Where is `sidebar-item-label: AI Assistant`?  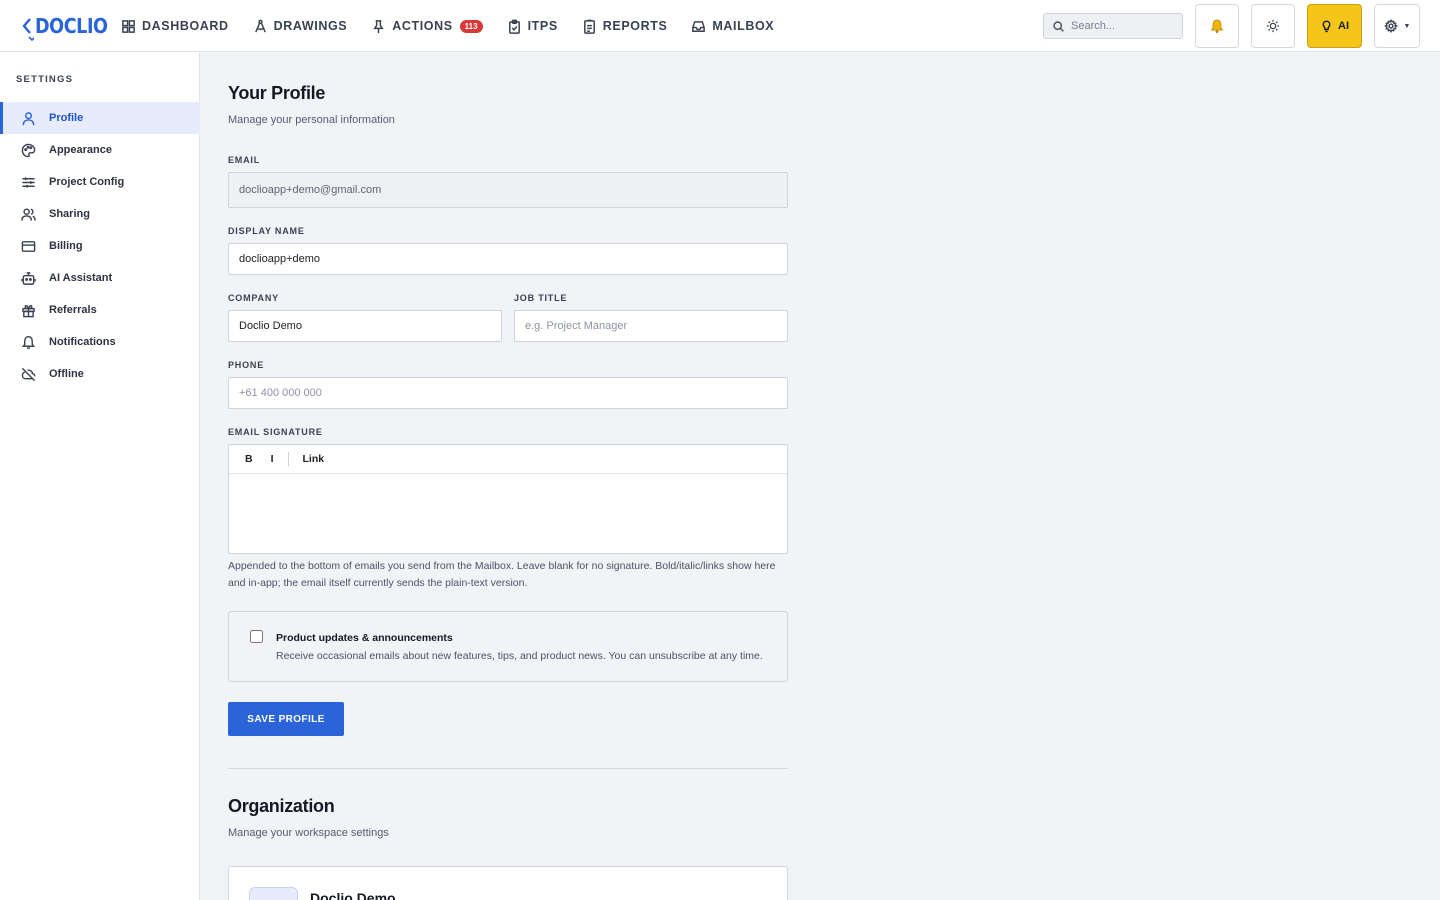 sidebar-item-label: AI Assistant is located at coordinates (81, 278).